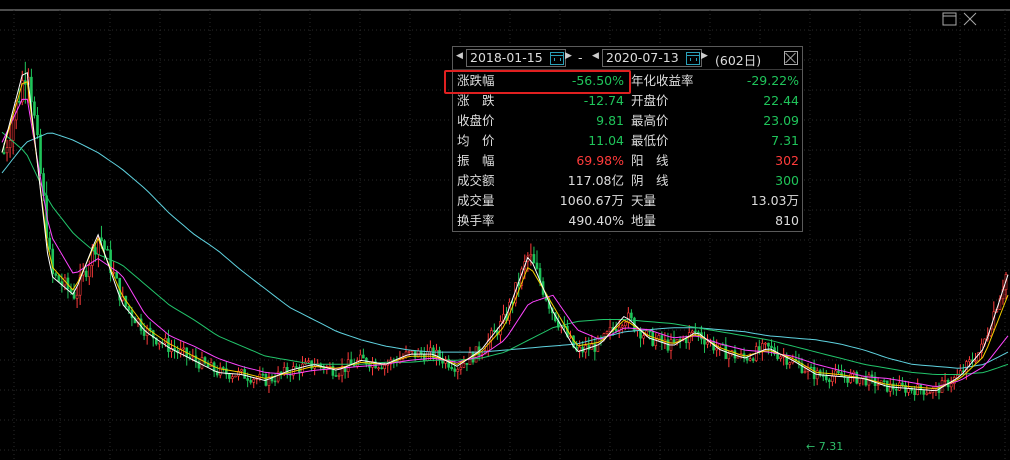  What do you see at coordinates (459, 56) in the screenshot?
I see `start-date-prev-arrow: ◀` at bounding box center [459, 56].